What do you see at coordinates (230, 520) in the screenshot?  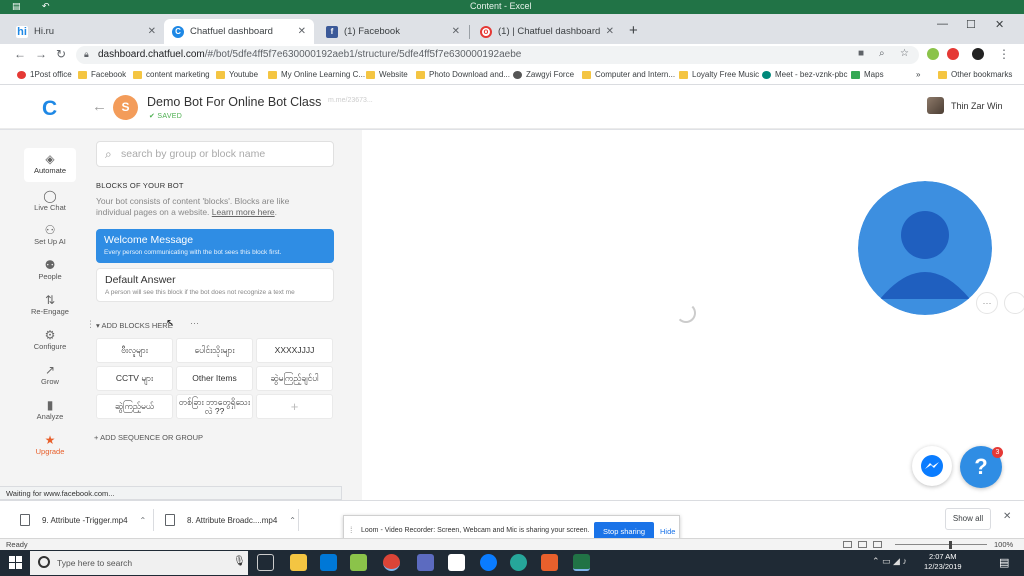 I see `download-item: 8. Attribute Broadc....mp4 ⌃` at bounding box center [230, 520].